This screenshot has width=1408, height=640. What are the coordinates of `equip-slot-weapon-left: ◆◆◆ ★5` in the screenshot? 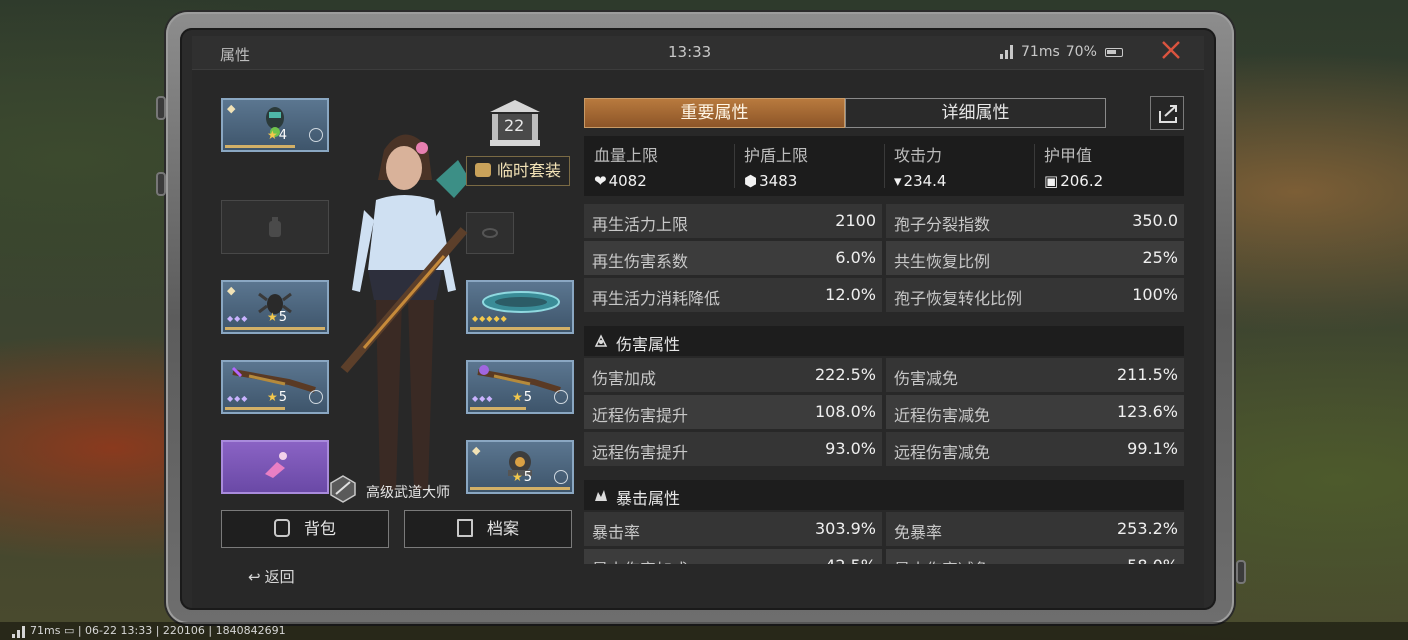 It's located at (275, 387).